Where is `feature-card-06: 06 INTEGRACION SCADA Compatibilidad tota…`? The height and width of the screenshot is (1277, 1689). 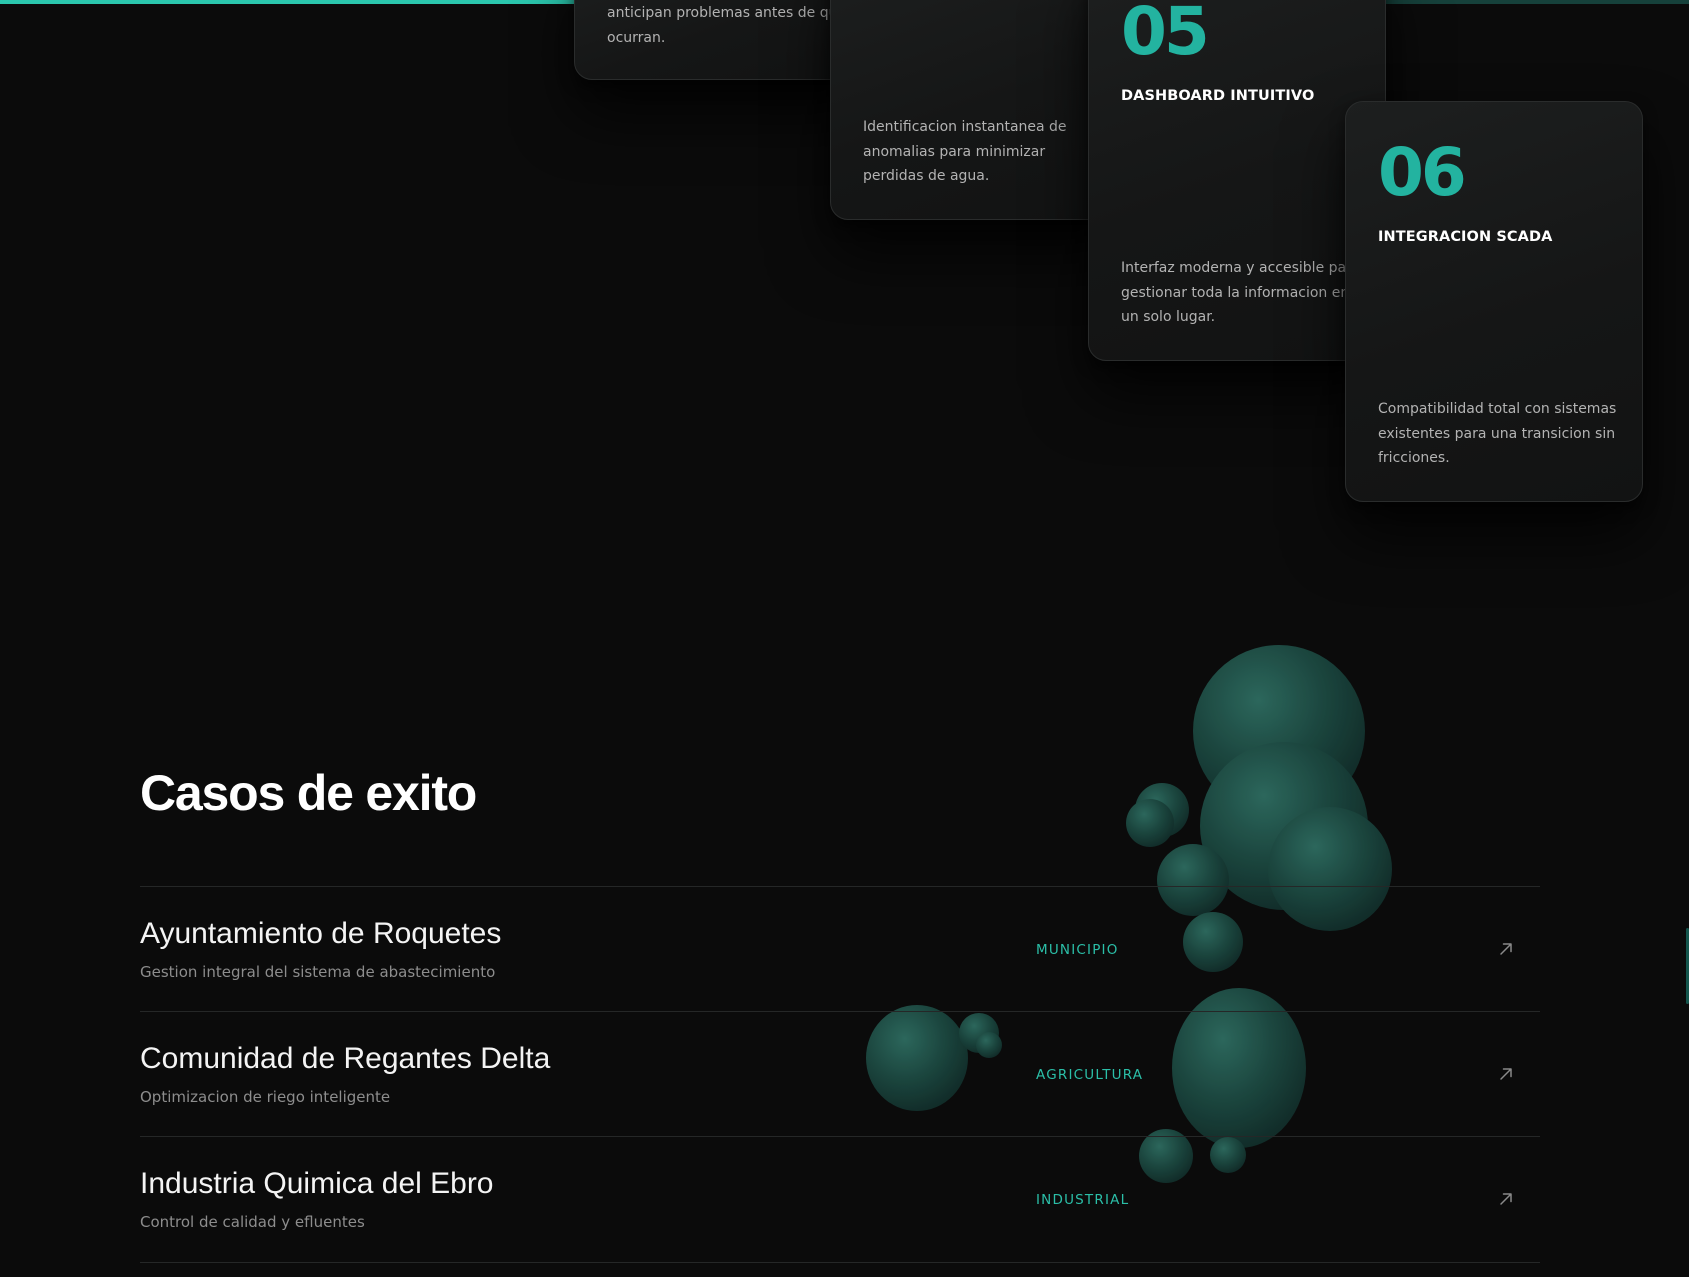
feature-card-06: 06 INTEGRACION SCADA Compatibilidad tota… is located at coordinates (1494, 301).